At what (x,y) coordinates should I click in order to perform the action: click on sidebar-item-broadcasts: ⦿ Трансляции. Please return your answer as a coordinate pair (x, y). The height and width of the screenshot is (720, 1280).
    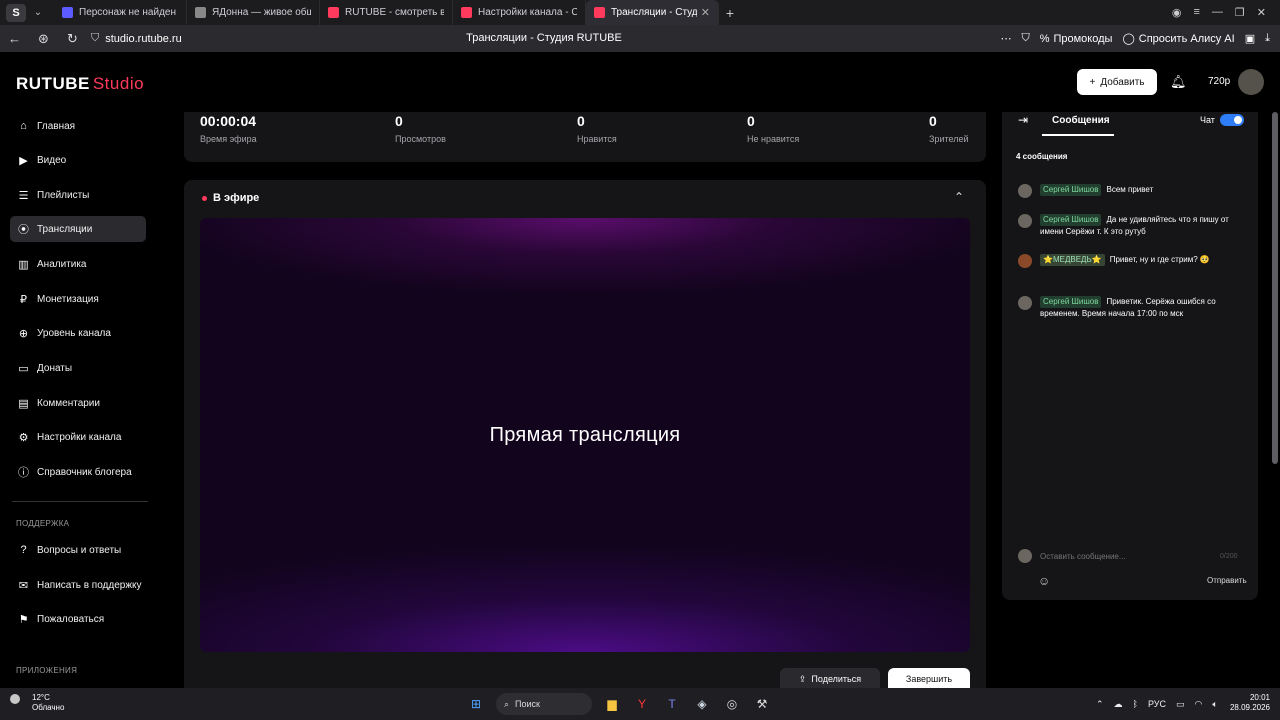
    Looking at the image, I should click on (78, 229).